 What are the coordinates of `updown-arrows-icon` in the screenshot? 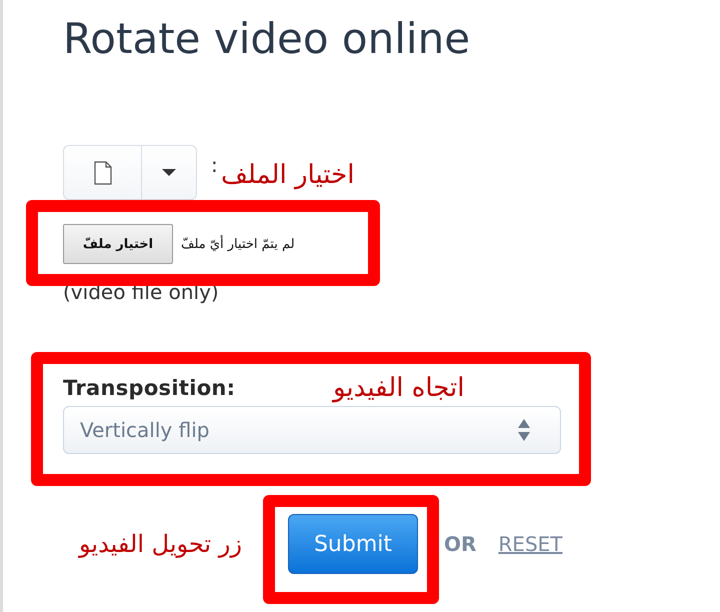 It's located at (524, 430).